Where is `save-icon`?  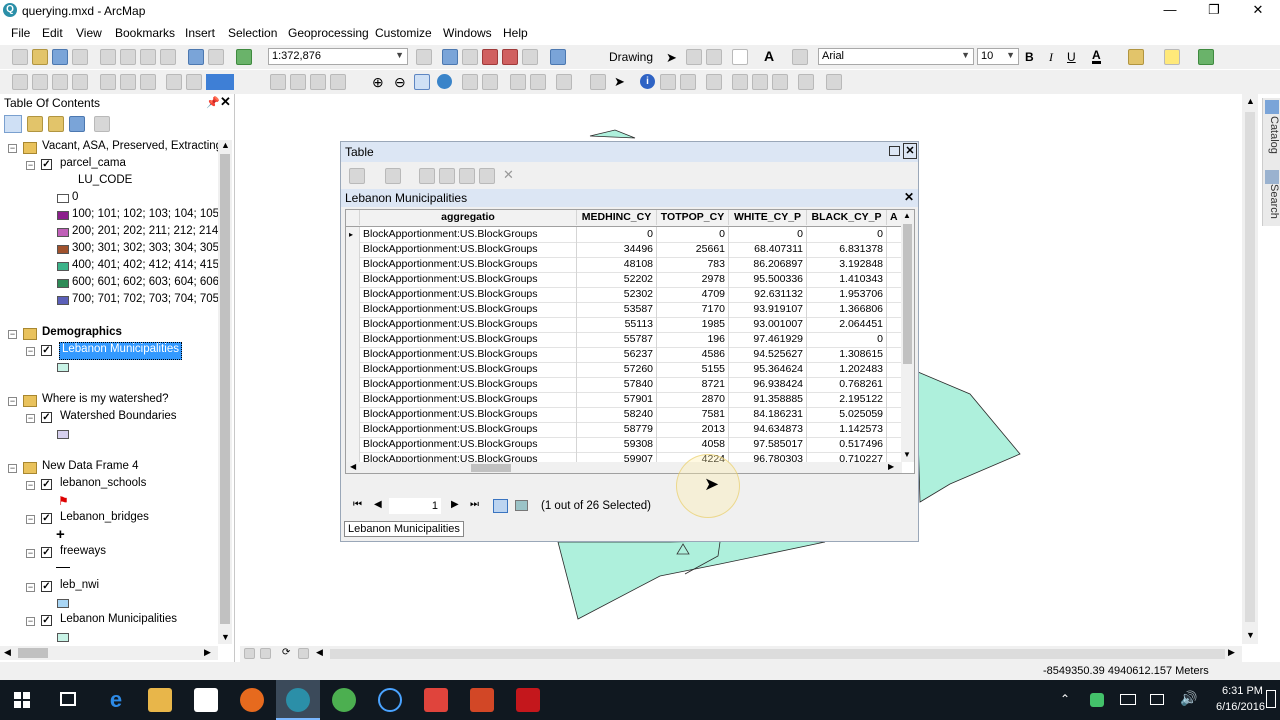
save-icon is located at coordinates (60, 57).